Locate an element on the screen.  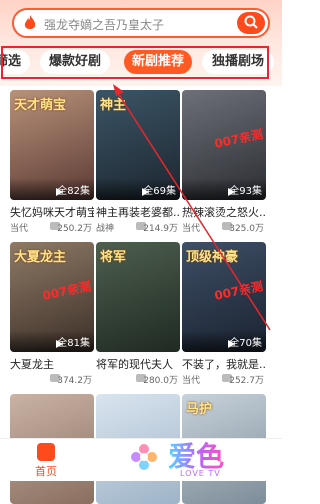
brand-sub: LOVE TV is located at coordinates (200, 473).